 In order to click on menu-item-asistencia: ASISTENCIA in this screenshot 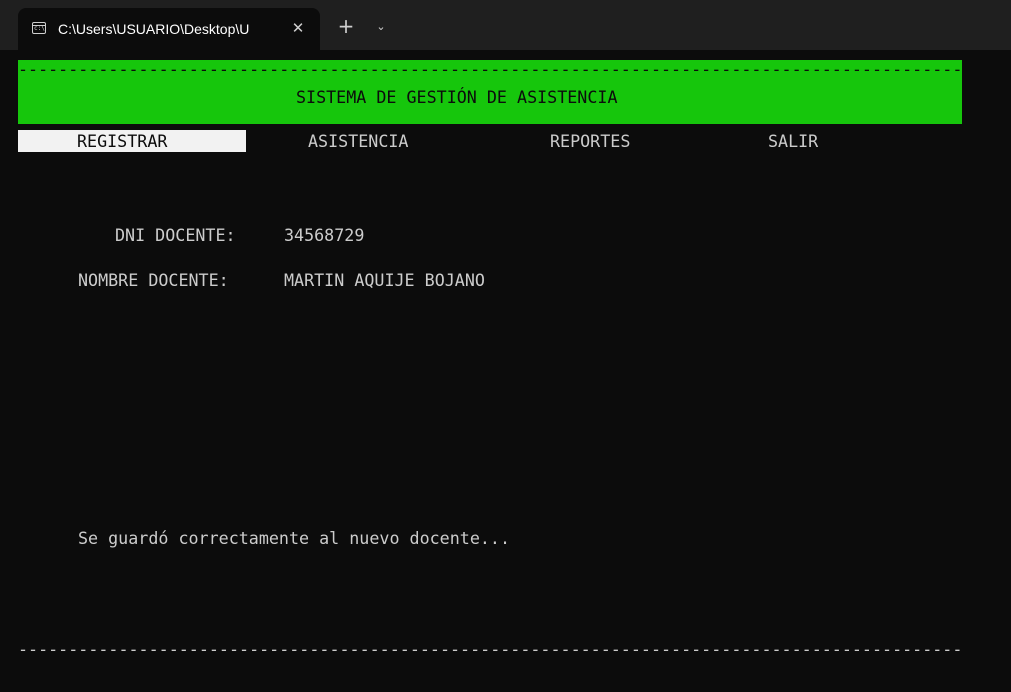, I will do `click(358, 141)`.